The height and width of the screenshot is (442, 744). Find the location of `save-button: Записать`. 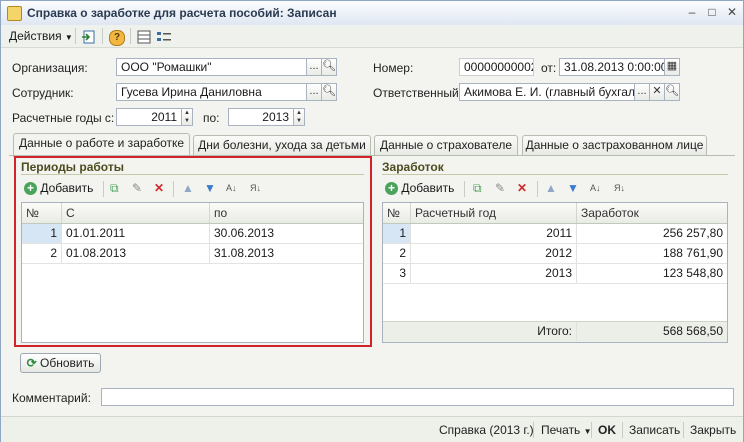

save-button: Записать is located at coordinates (654, 430).